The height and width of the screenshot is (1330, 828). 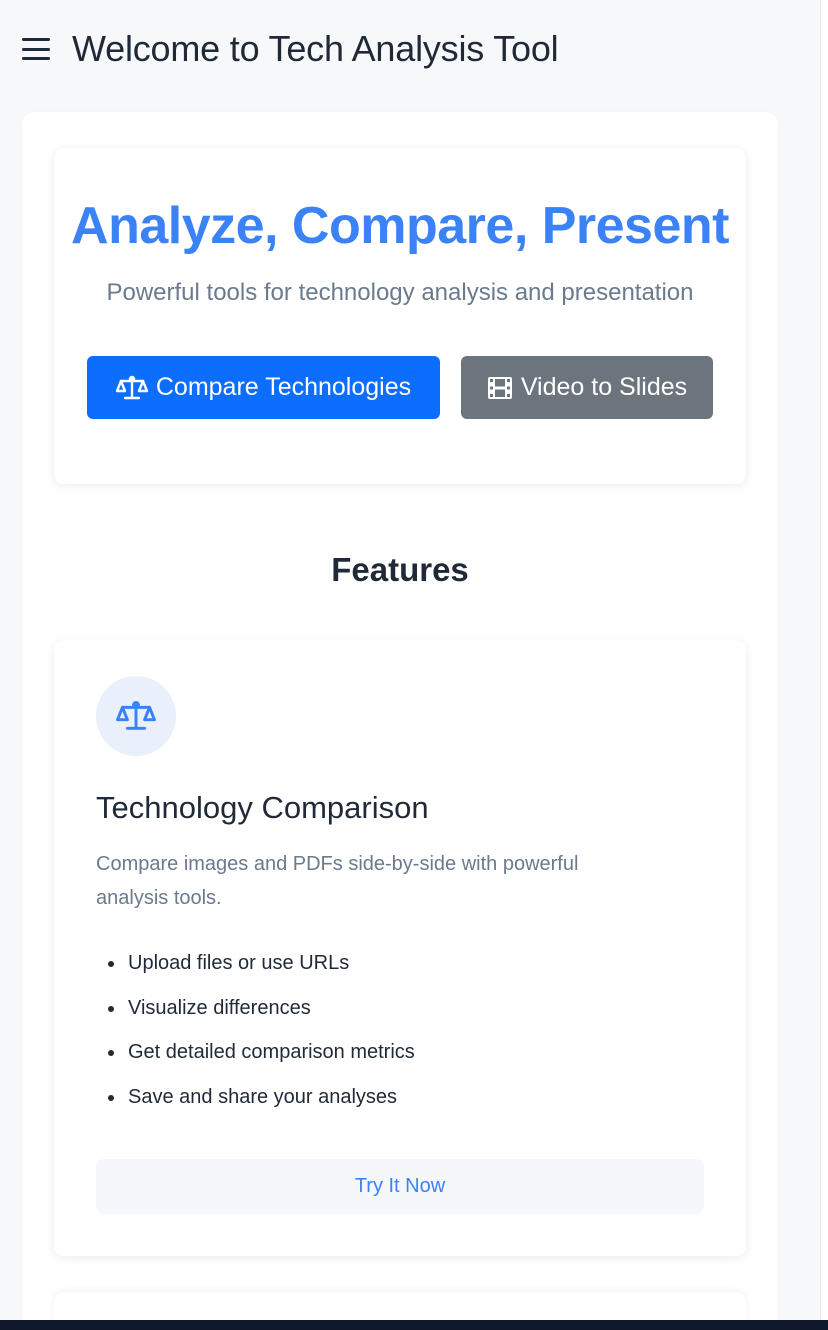 What do you see at coordinates (396, 1057) in the screenshot?
I see `list-item: Get detailed comparison metrics` at bounding box center [396, 1057].